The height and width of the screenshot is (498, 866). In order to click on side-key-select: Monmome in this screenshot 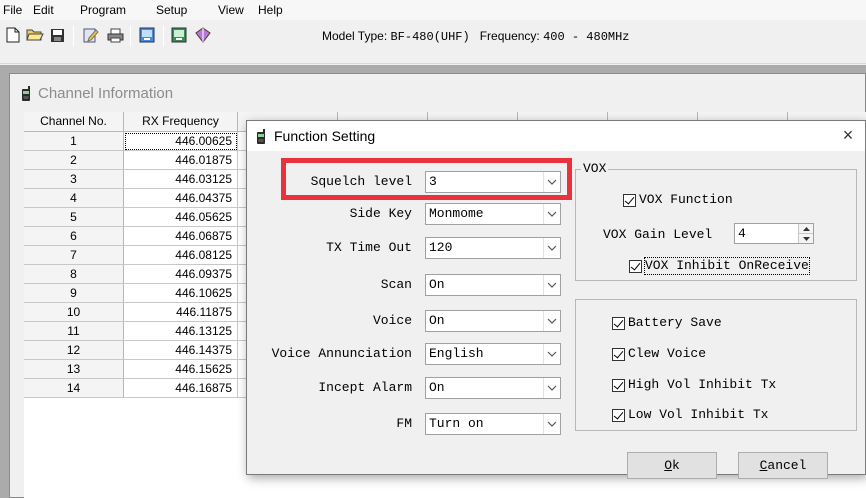, I will do `click(493, 214)`.